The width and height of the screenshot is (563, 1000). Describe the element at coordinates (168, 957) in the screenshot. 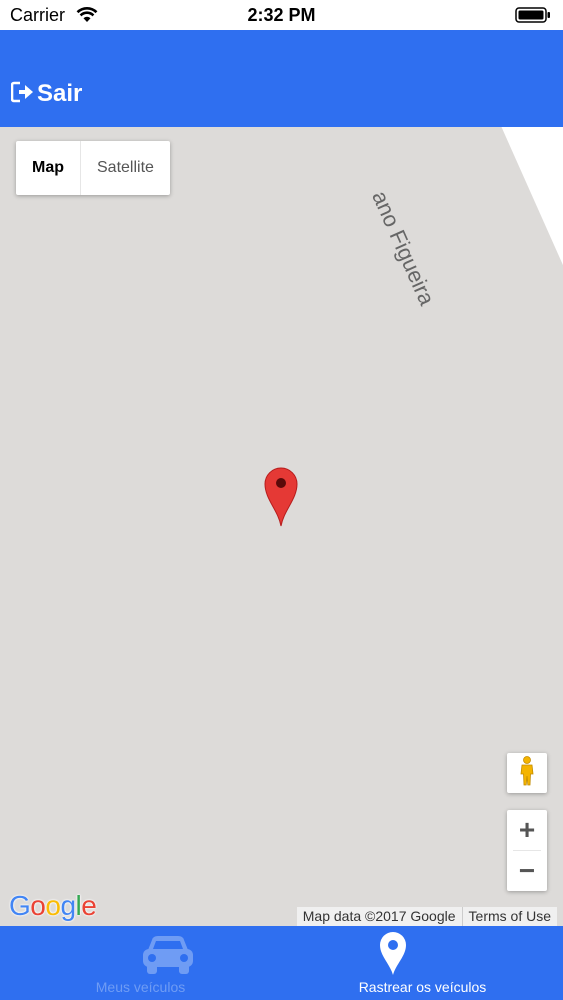

I see `car-icon` at that location.